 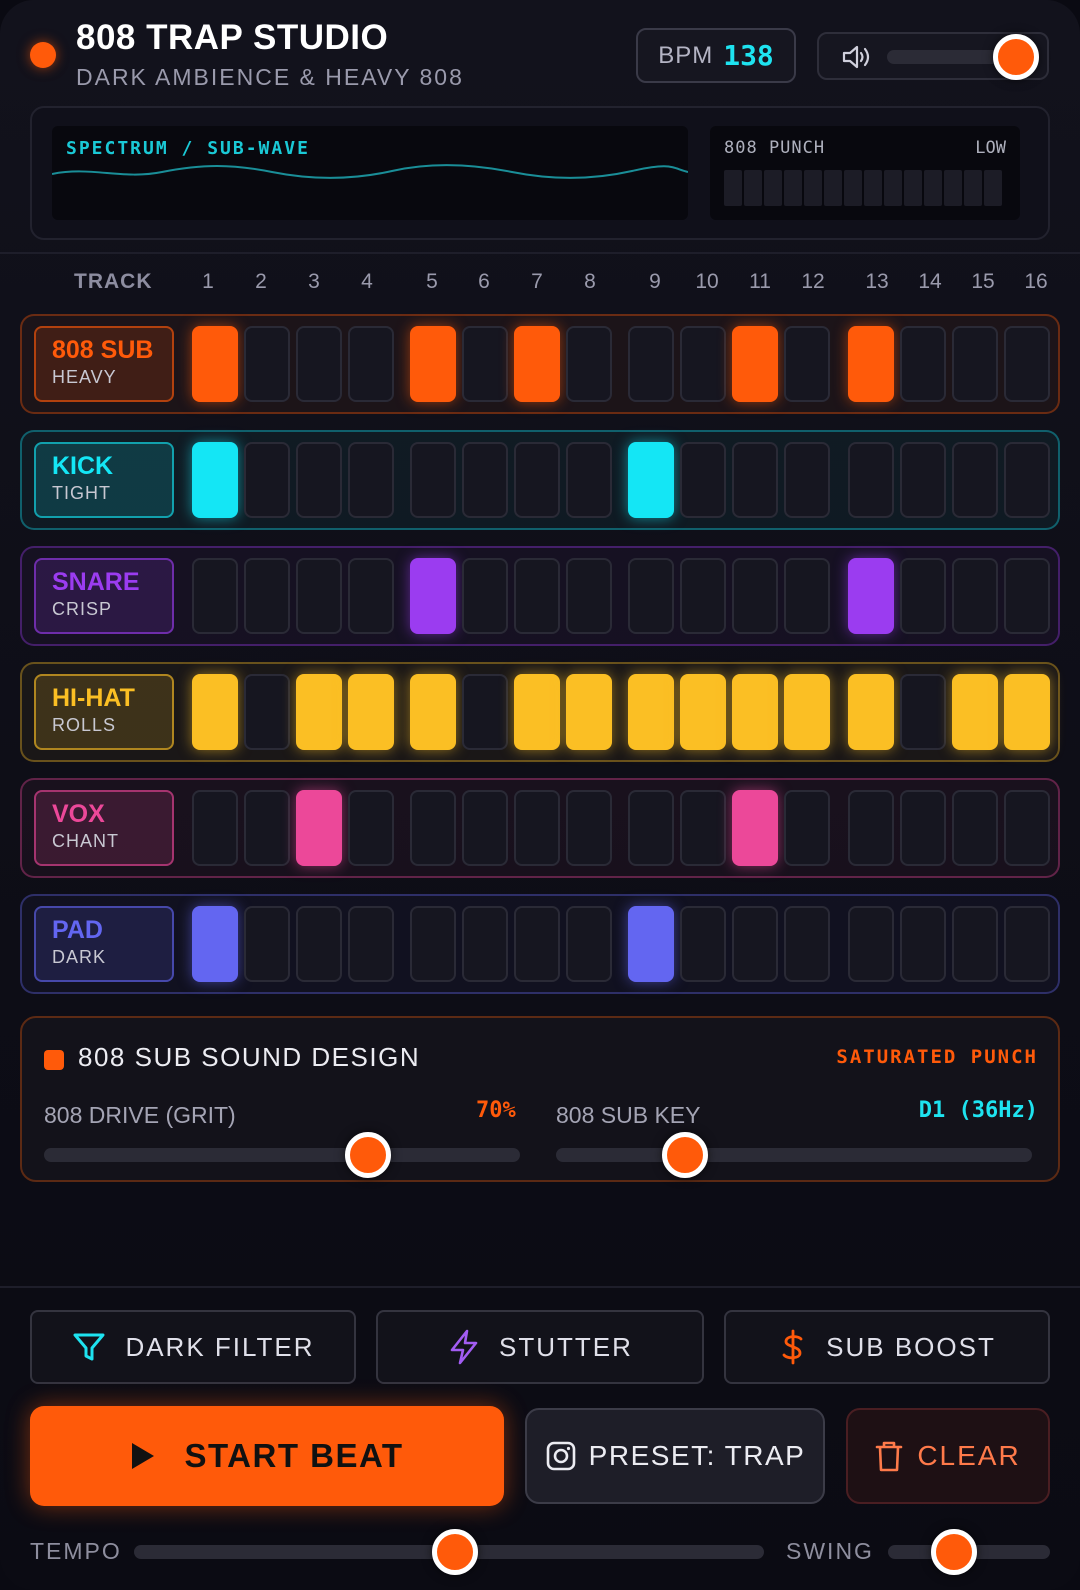 What do you see at coordinates (540, 1347) in the screenshot?
I see `stutter-button: STUTTER` at bounding box center [540, 1347].